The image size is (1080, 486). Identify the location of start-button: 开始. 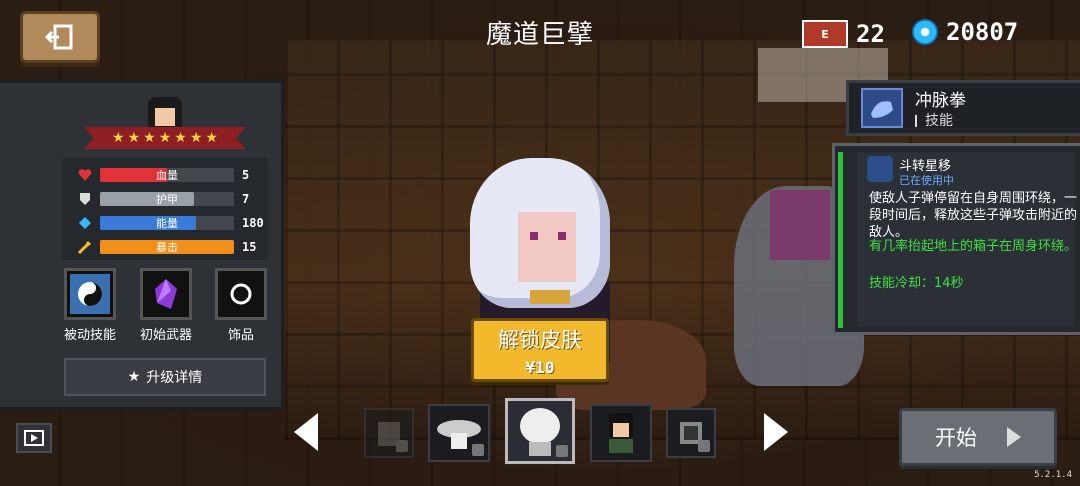
(978, 437).